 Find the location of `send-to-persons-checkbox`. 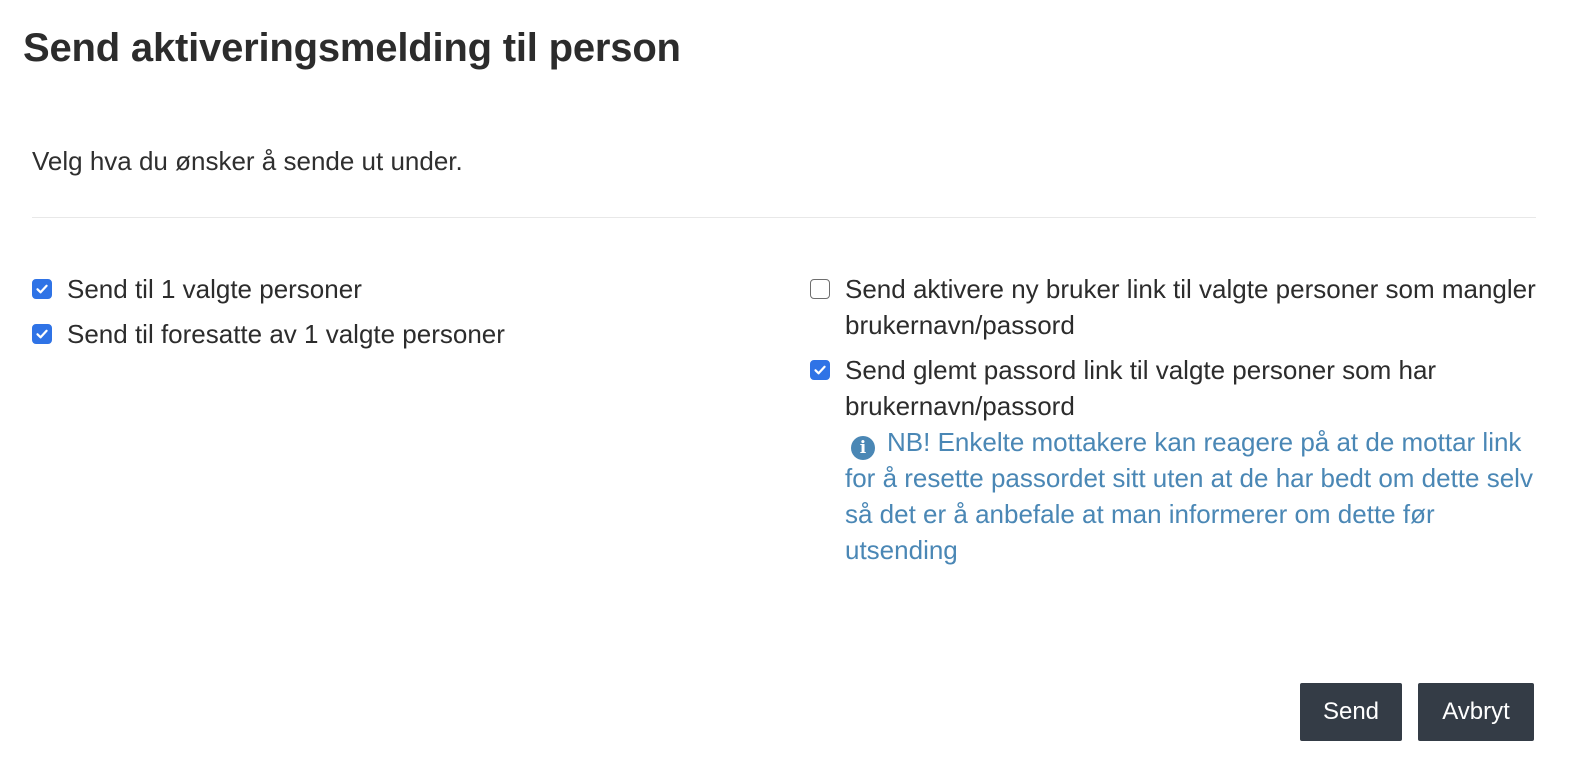

send-to-persons-checkbox is located at coordinates (42, 289).